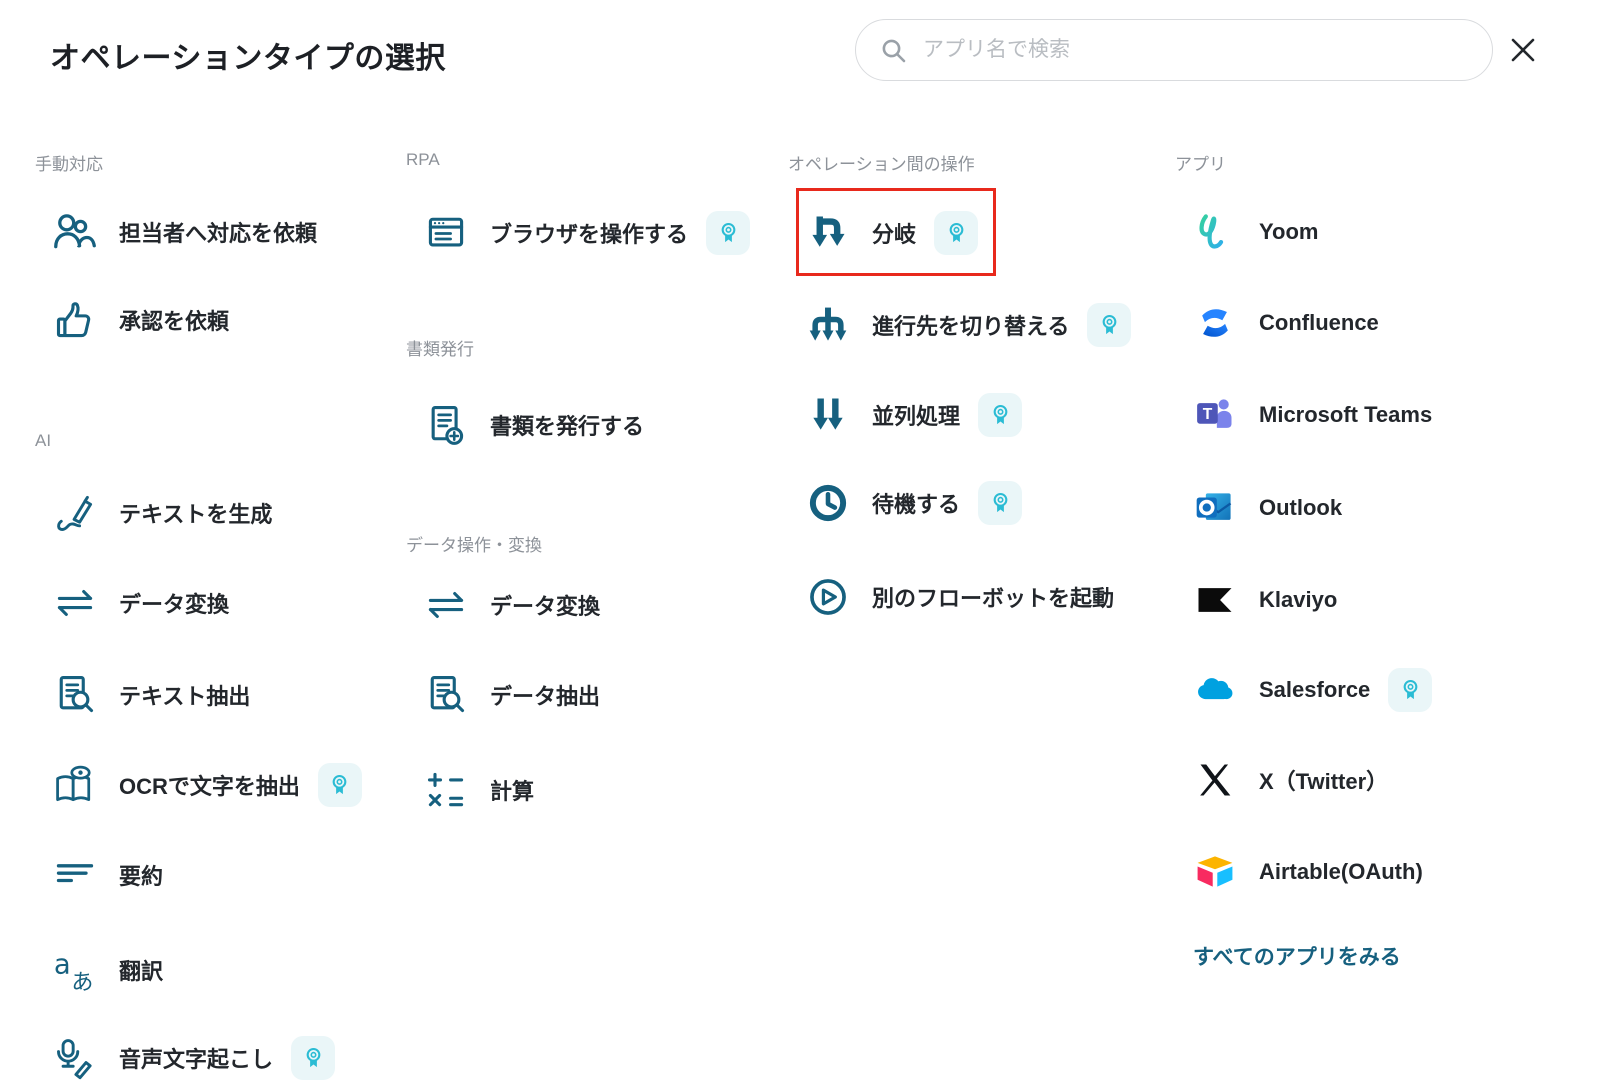 This screenshot has height=1090, width=1600. Describe the element at coordinates (545, 696) in the screenshot. I see `item-label: データ抽出` at that location.